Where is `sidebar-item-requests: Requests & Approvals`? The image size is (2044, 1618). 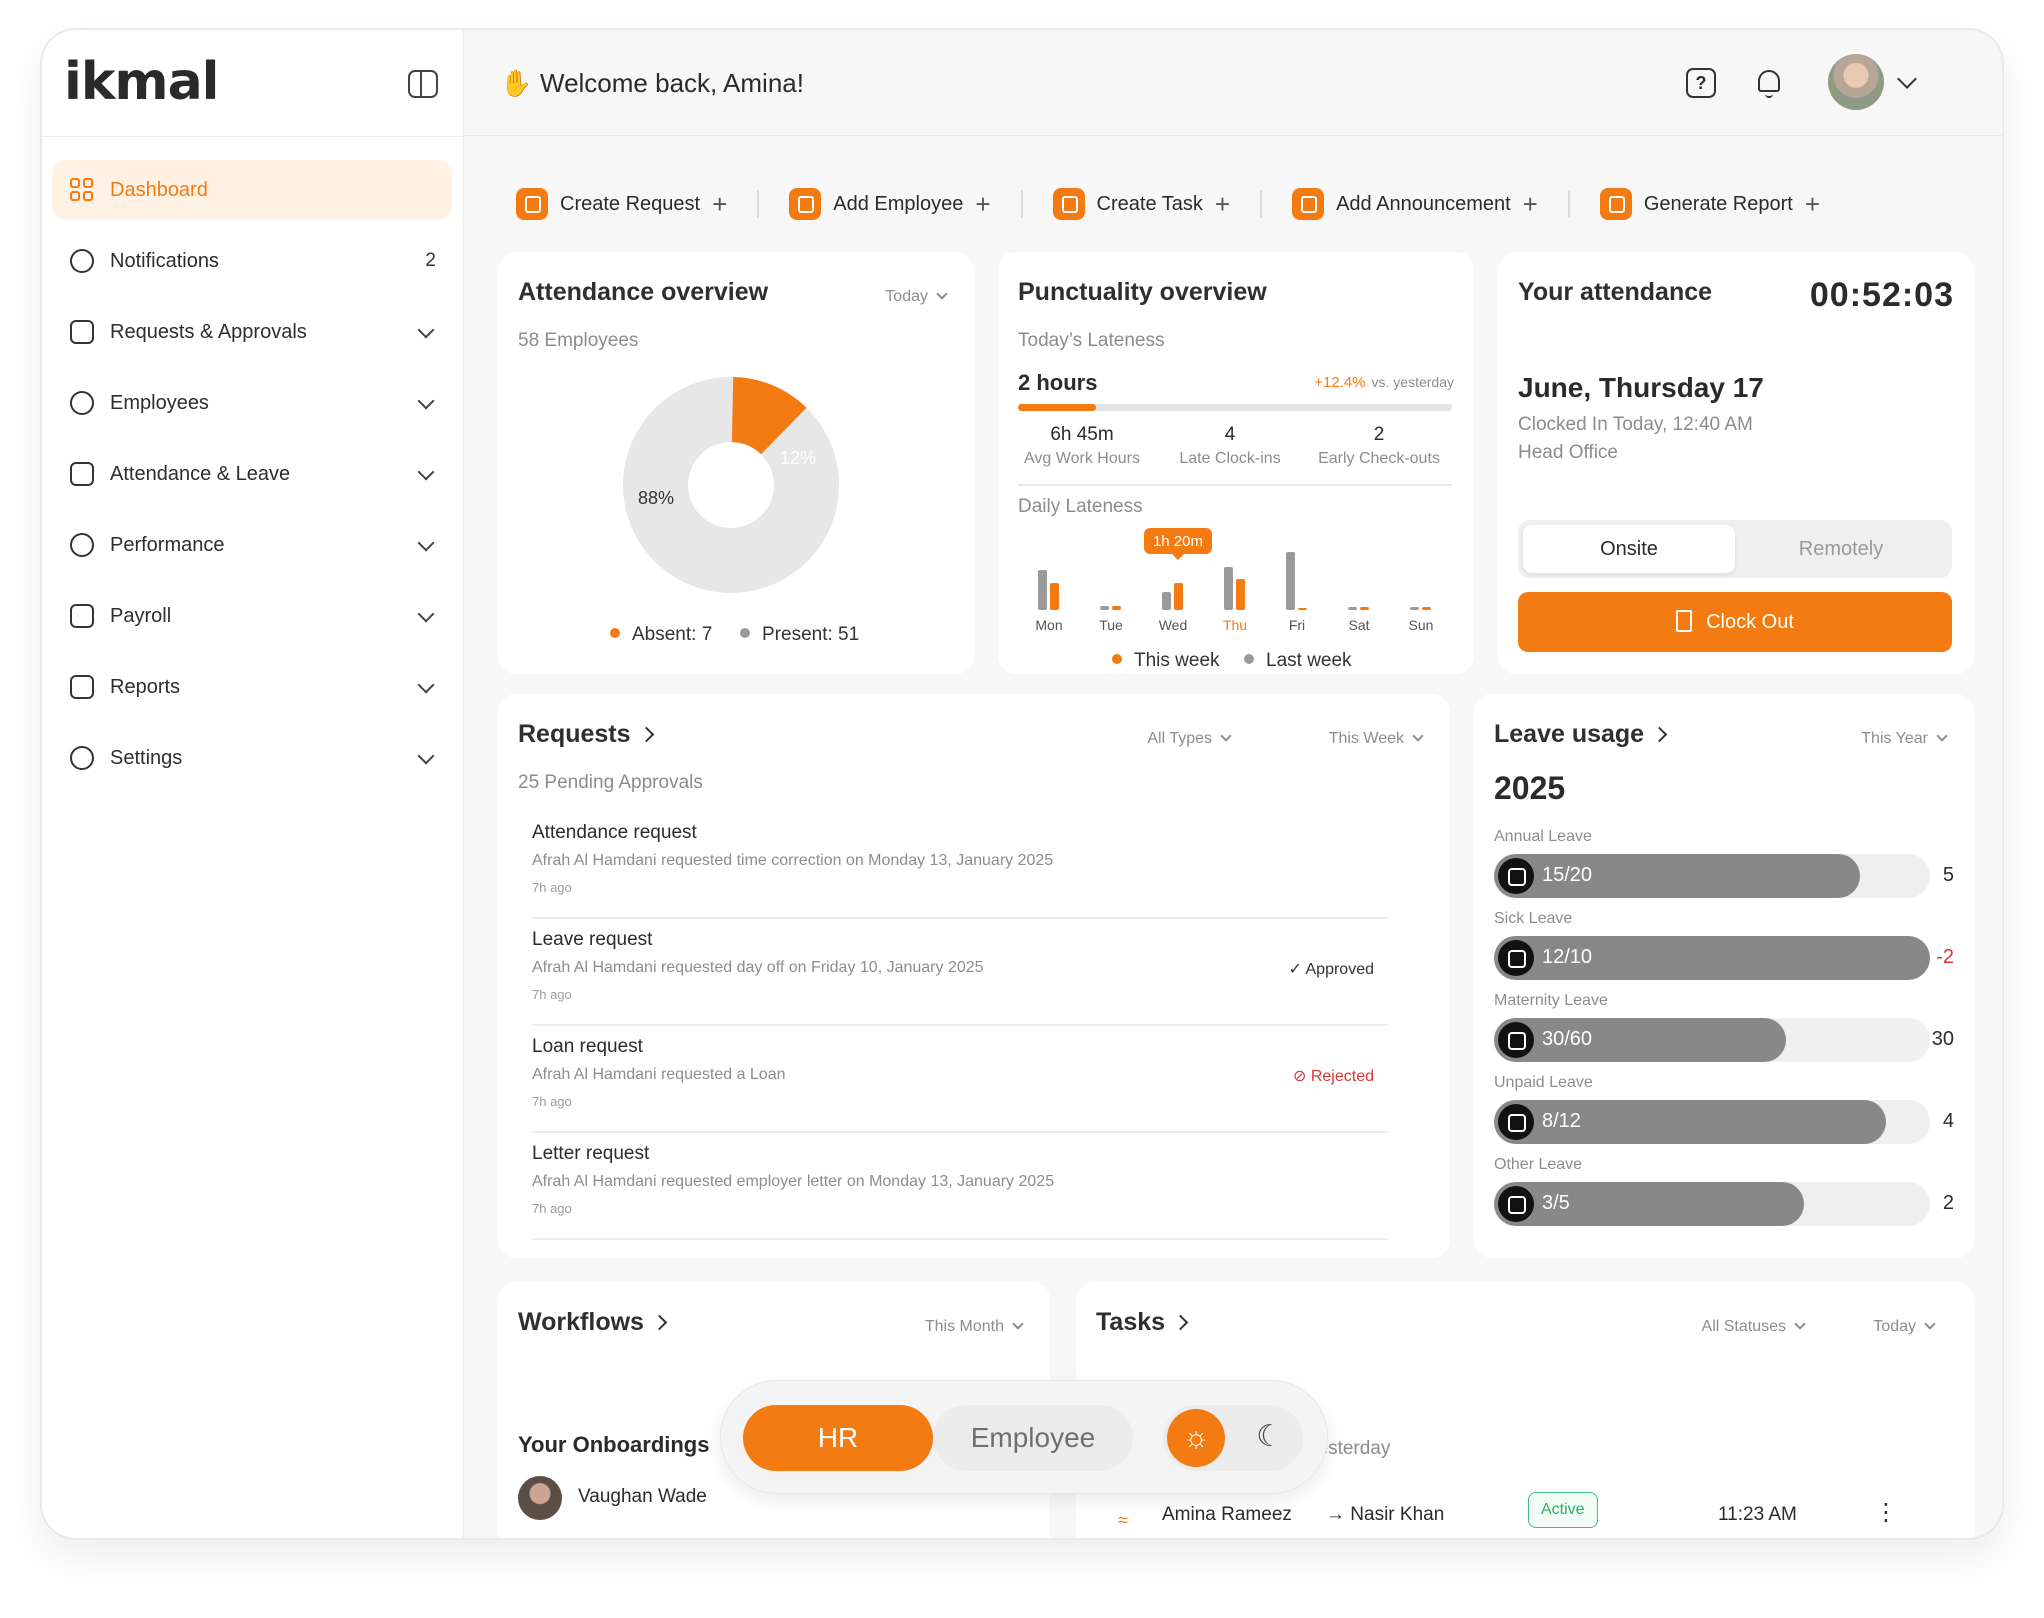 sidebar-item-requests: Requests & Approvals is located at coordinates (252, 332).